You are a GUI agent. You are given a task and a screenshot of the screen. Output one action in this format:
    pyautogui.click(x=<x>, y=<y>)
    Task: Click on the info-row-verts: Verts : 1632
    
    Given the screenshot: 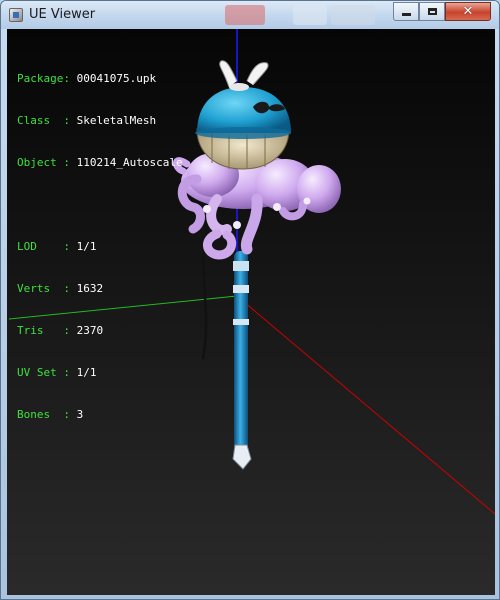 What is the action you would take?
    pyautogui.click(x=100, y=289)
    